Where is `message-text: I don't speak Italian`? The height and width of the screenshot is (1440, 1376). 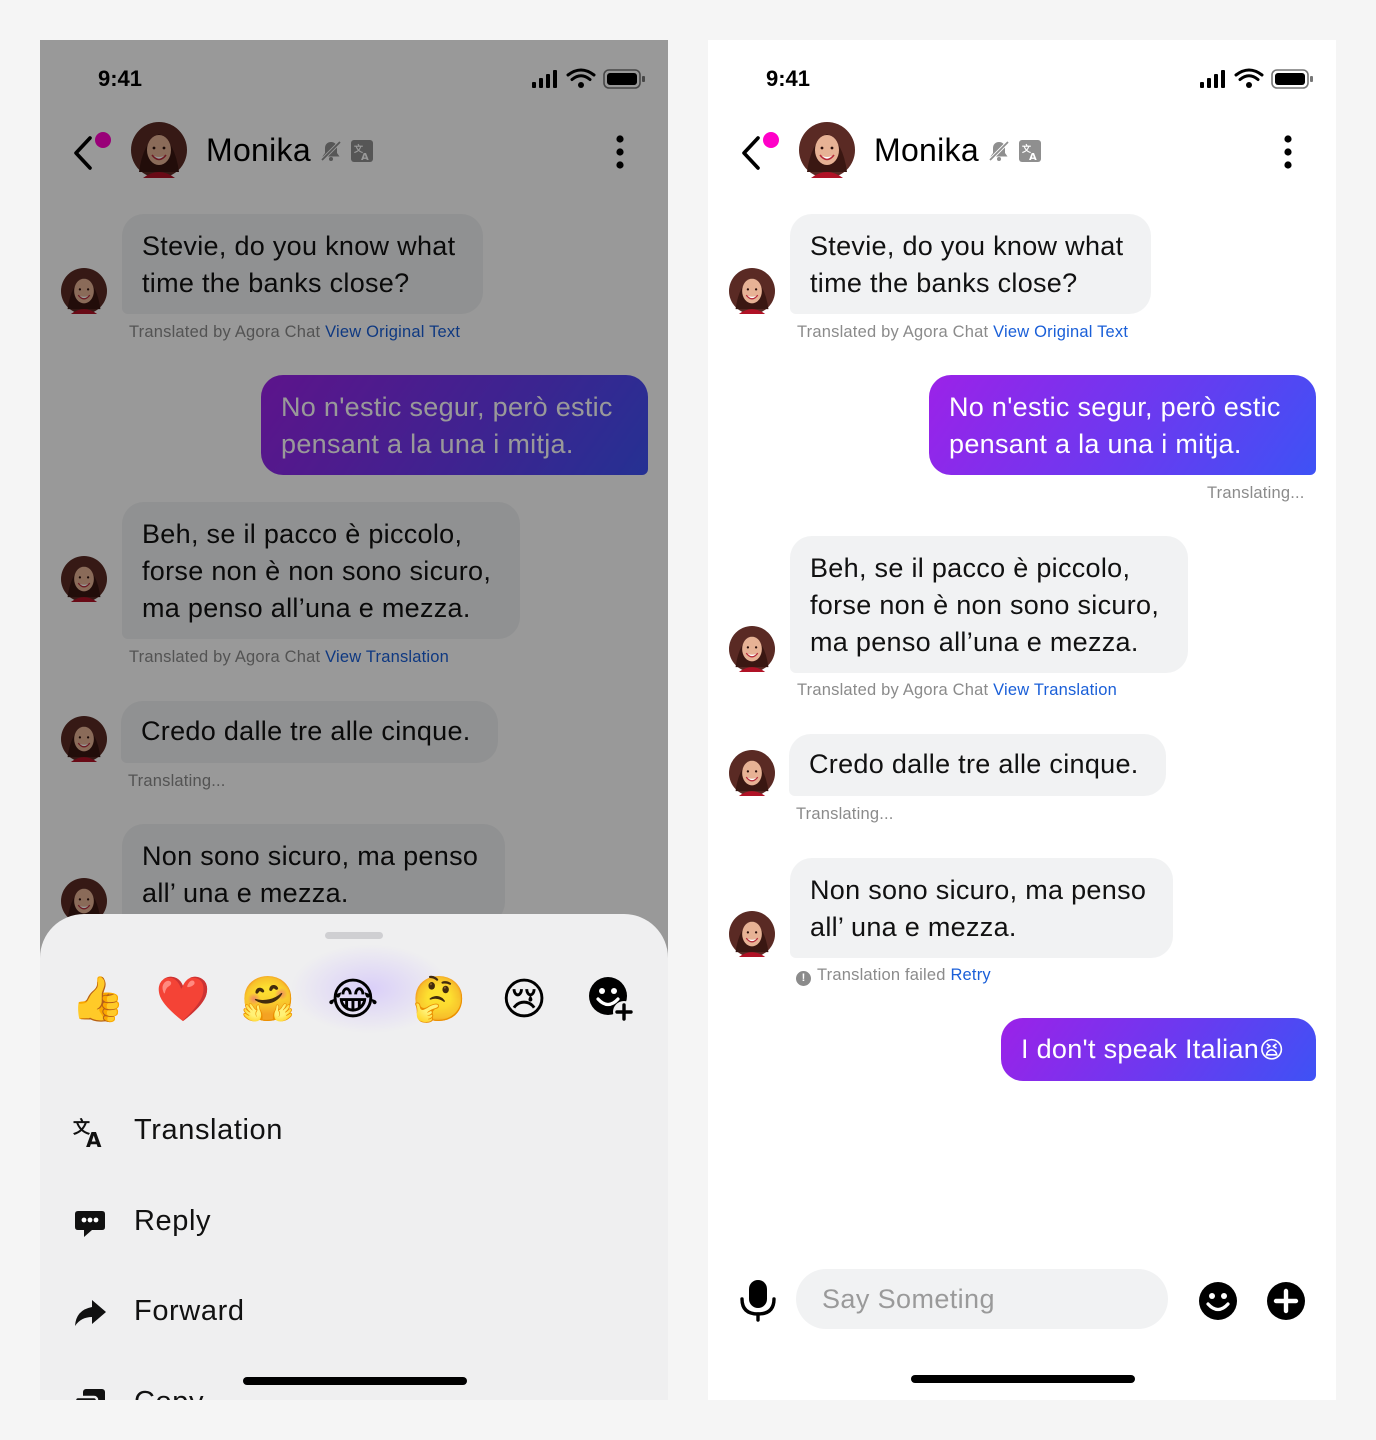
message-text: I don't speak Italian is located at coordinates (1140, 1049).